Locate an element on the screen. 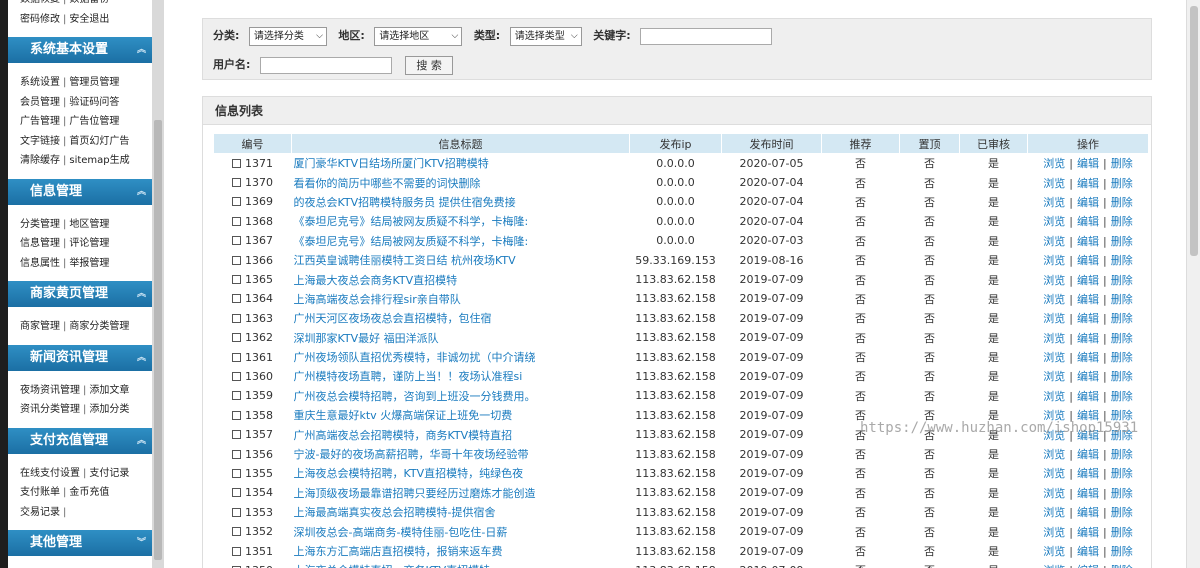  sidebar-link: 数据备份 is located at coordinates (89, 2).